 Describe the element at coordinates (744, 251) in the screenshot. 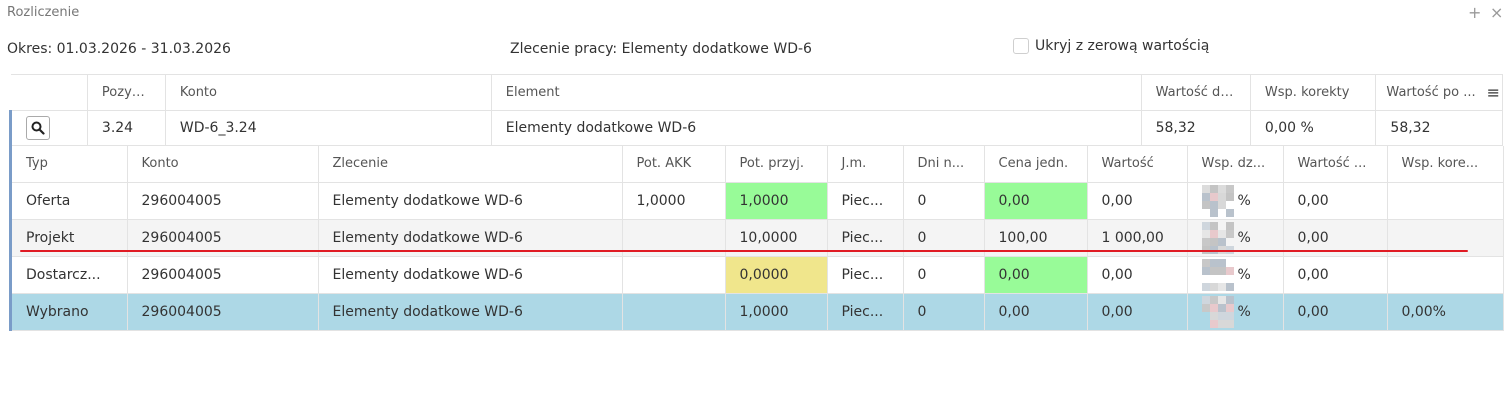

I see `red-annotation-line` at that location.